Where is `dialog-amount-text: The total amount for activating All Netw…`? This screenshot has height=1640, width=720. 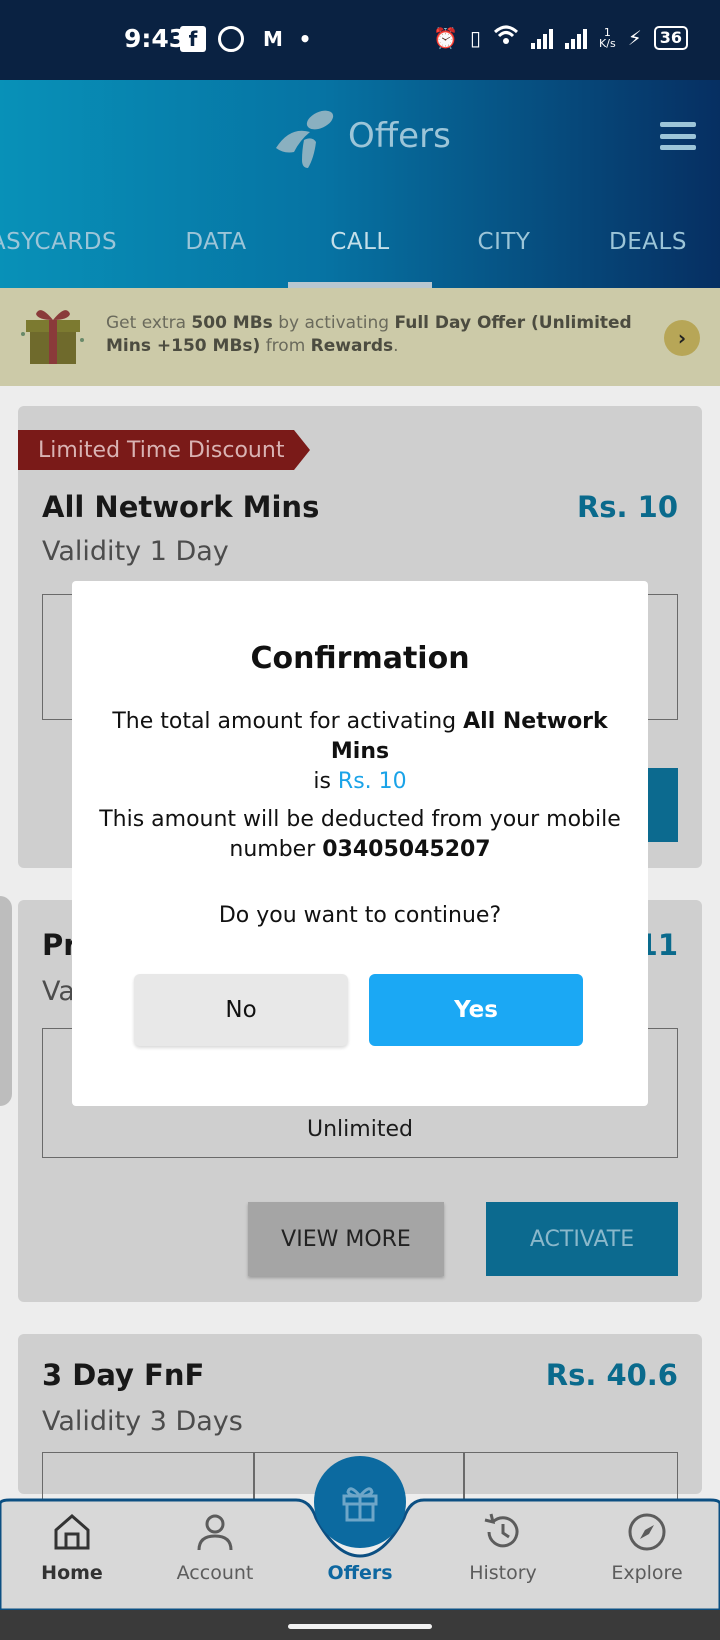 dialog-amount-text: The total amount for activating All Netw… is located at coordinates (360, 751).